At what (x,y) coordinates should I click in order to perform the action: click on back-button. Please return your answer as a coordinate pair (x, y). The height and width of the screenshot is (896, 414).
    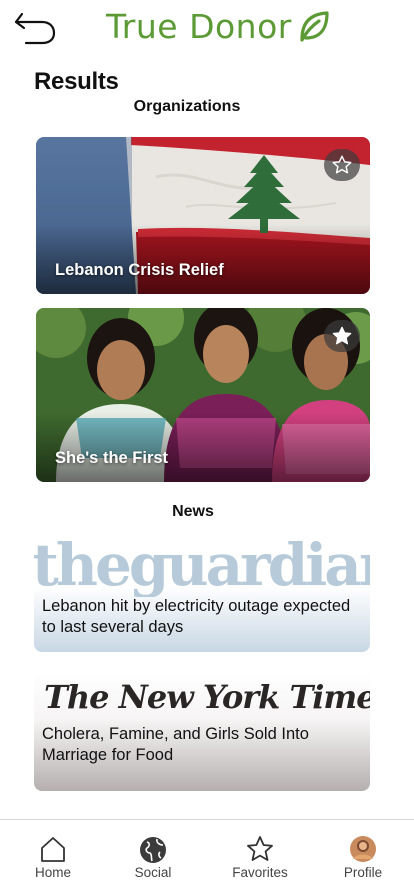
    Looking at the image, I should click on (35, 26).